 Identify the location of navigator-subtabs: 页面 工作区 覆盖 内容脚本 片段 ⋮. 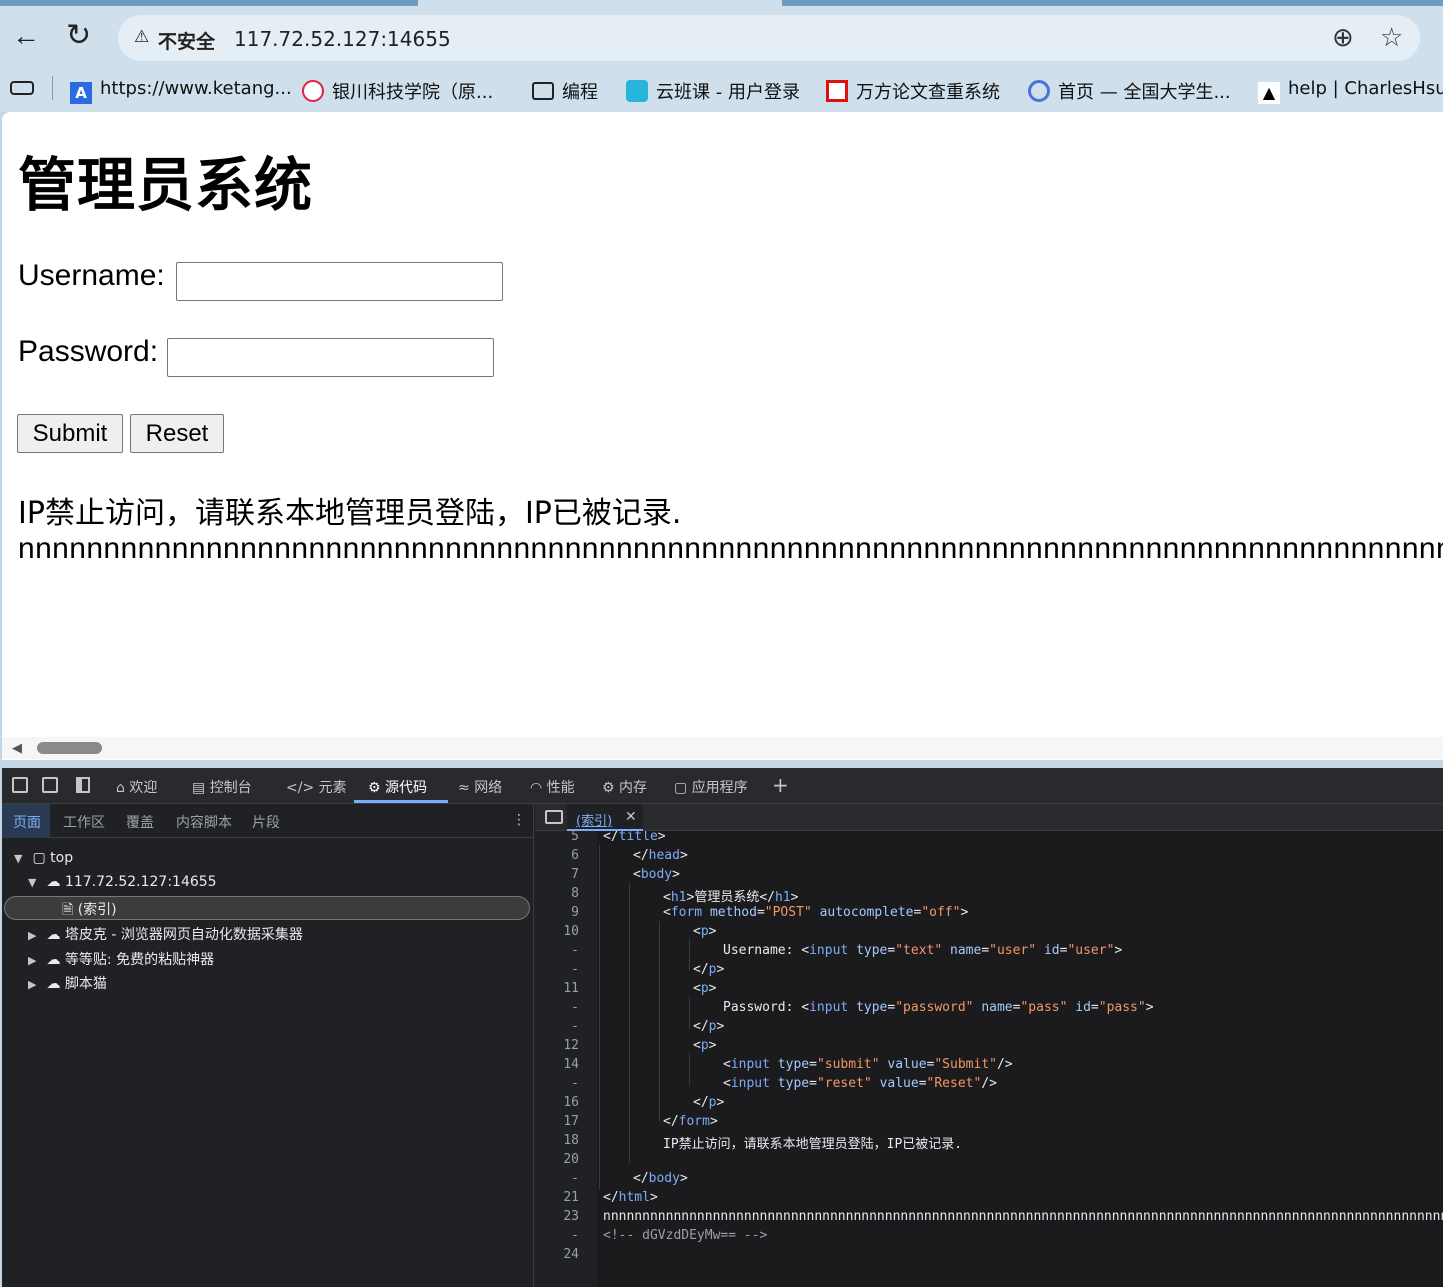
(268, 821).